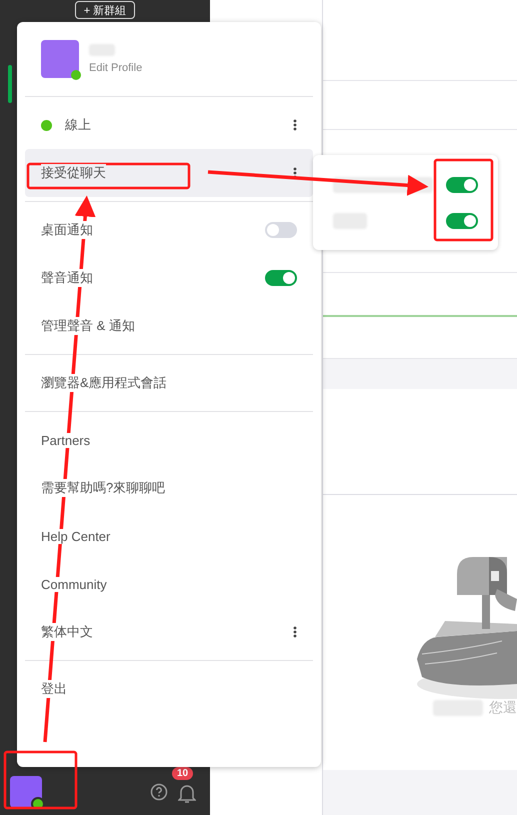 Image resolution: width=517 pixels, height=815 pixels. Describe the element at coordinates (115, 68) in the screenshot. I see `edit-profile-link: Edit Profile` at that location.